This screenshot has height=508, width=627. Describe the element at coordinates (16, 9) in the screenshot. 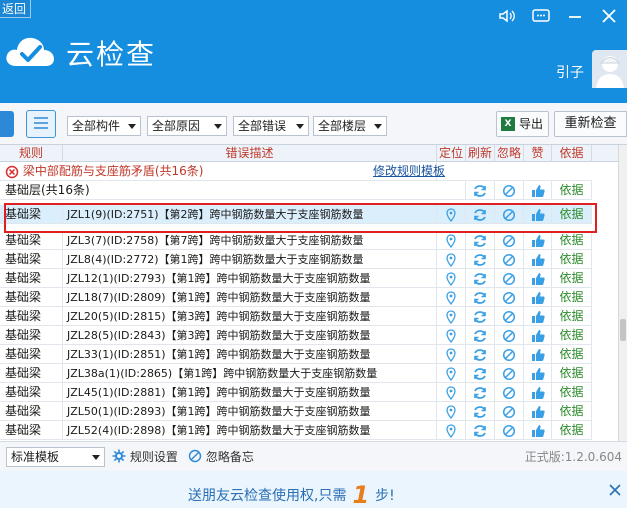

I see `back-button: 返回` at that location.